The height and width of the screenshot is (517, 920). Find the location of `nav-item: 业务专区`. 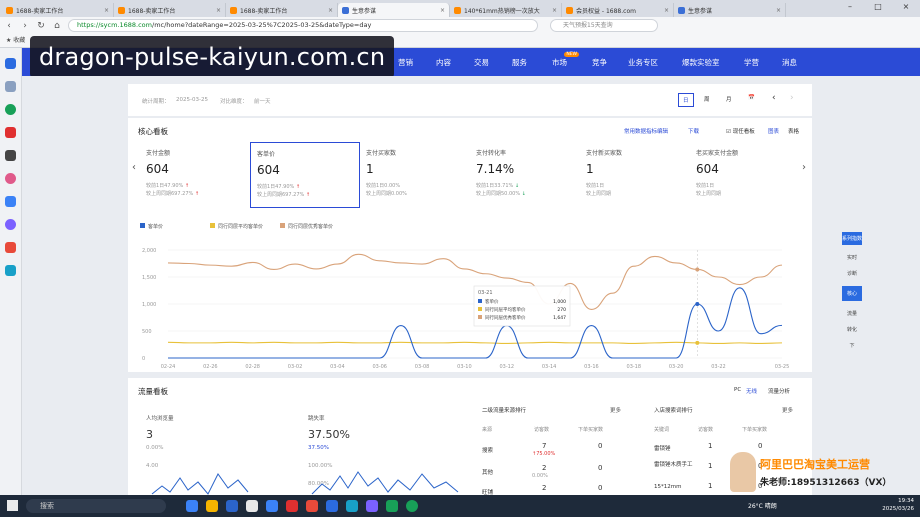

nav-item: 业务专区 is located at coordinates (643, 62).